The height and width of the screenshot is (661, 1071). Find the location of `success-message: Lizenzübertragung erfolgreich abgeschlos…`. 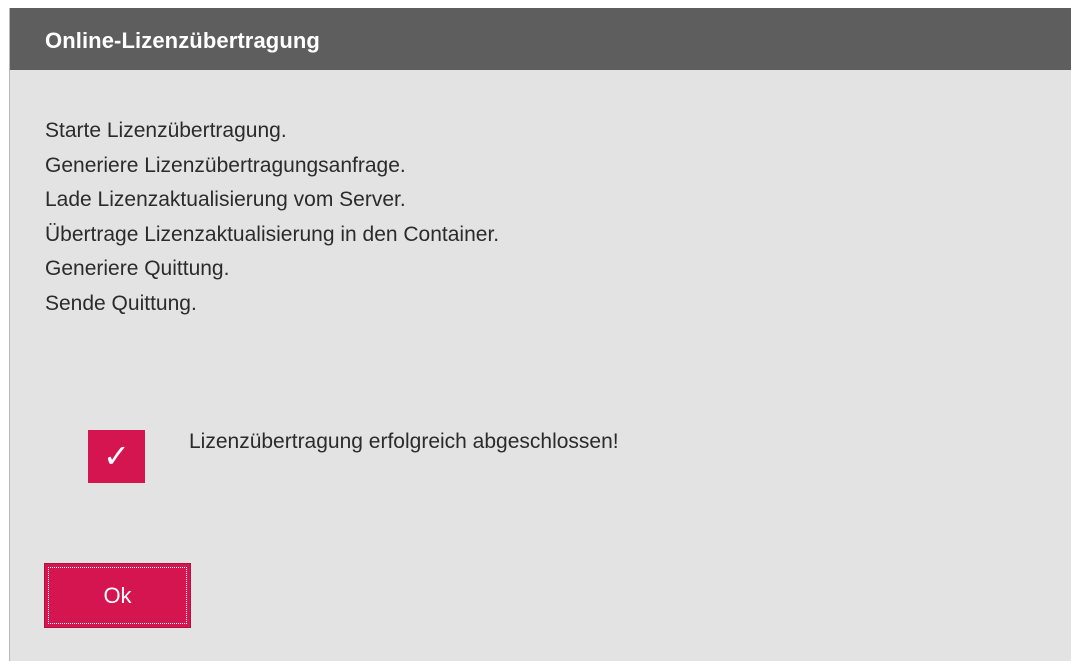

success-message: Lizenzübertragung erfolgreich abgeschlos… is located at coordinates (404, 441).